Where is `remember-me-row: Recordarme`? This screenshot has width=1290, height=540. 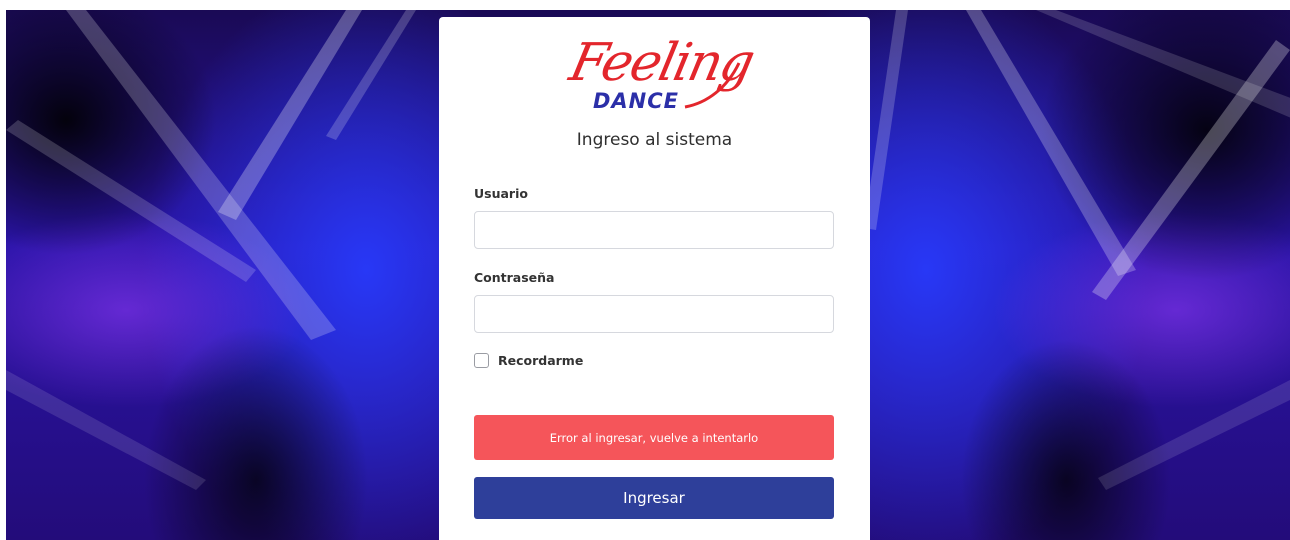
remember-me-row: Recordarme is located at coordinates (528, 360).